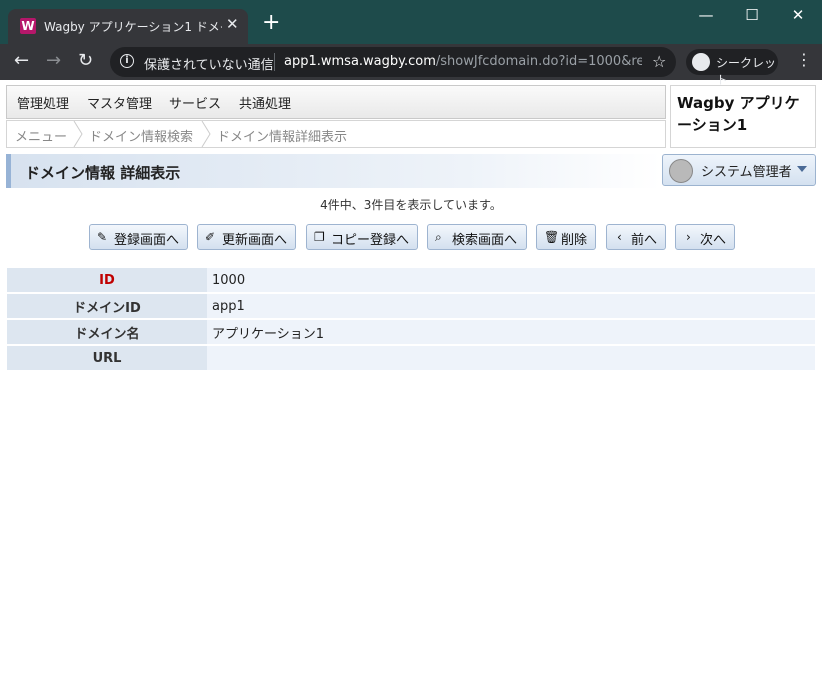  What do you see at coordinates (53, 61) in the screenshot?
I see `forward-icon: →` at bounding box center [53, 61].